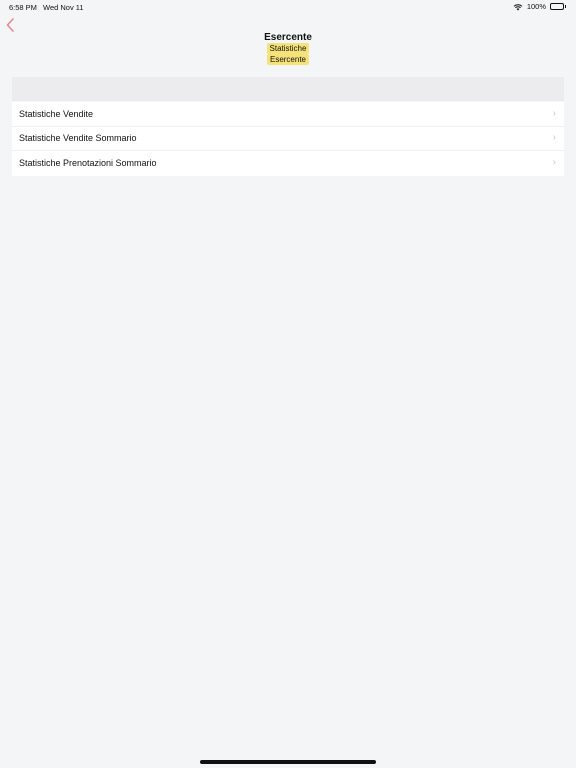 The image size is (576, 768). What do you see at coordinates (56, 113) in the screenshot?
I see `list-item-label: Statistiche Vendite` at bounding box center [56, 113].